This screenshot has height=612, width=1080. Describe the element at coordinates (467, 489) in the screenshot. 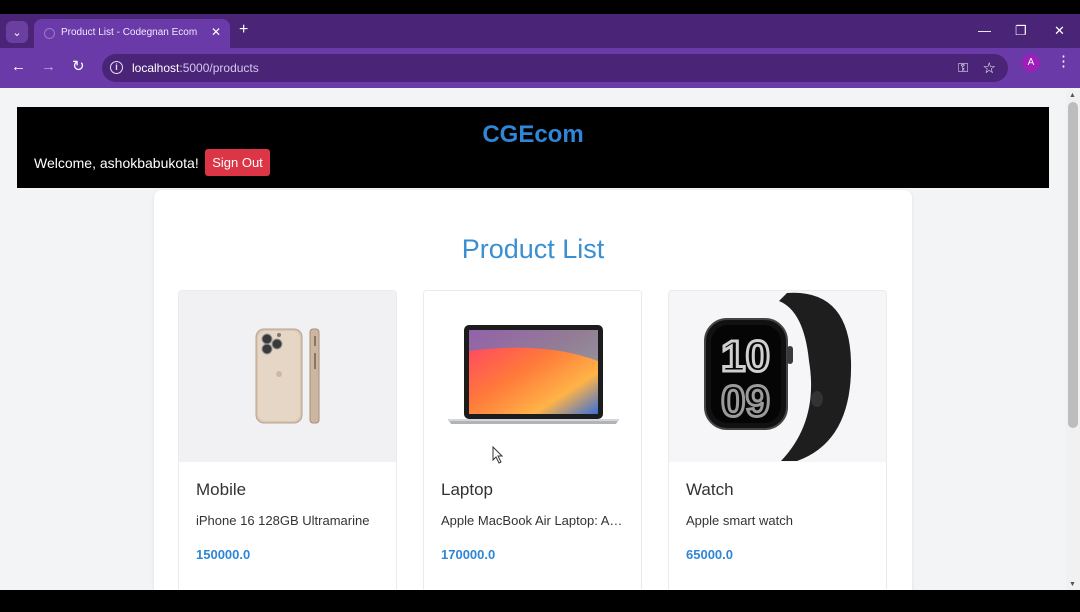

I see `product-name: Laptop` at that location.